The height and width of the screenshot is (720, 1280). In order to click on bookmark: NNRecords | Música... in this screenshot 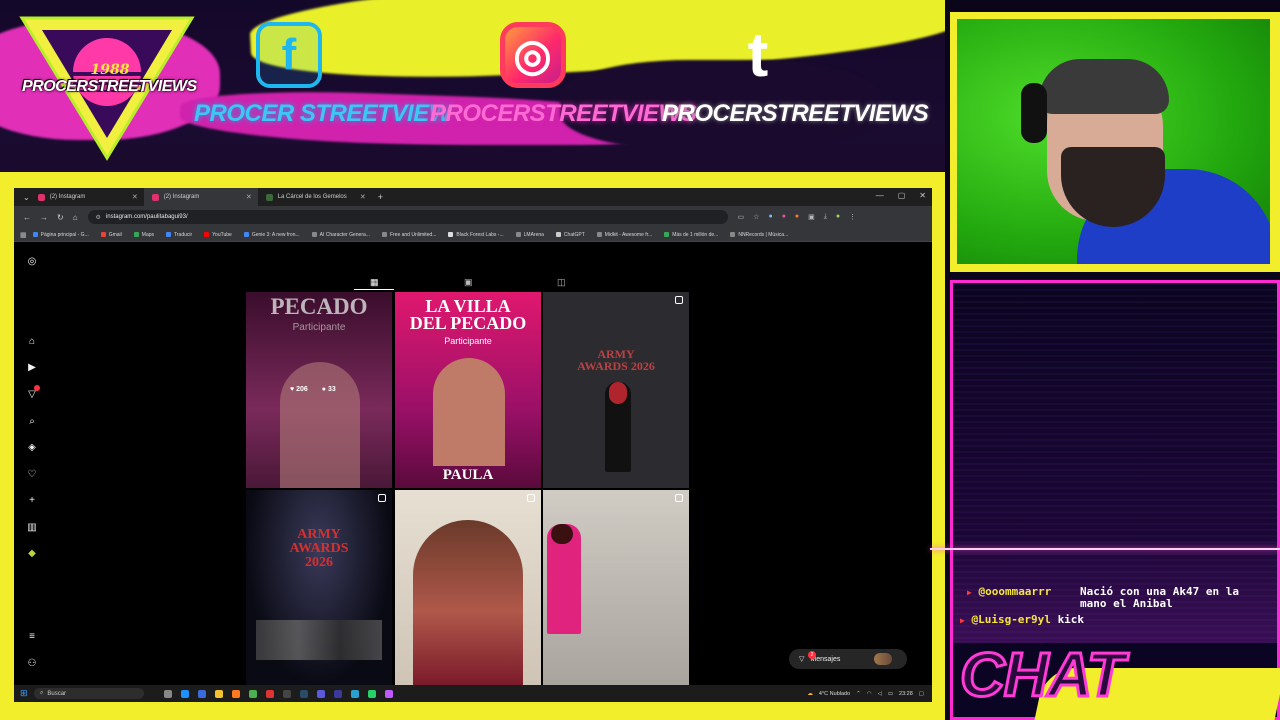, I will do `click(759, 235)`.